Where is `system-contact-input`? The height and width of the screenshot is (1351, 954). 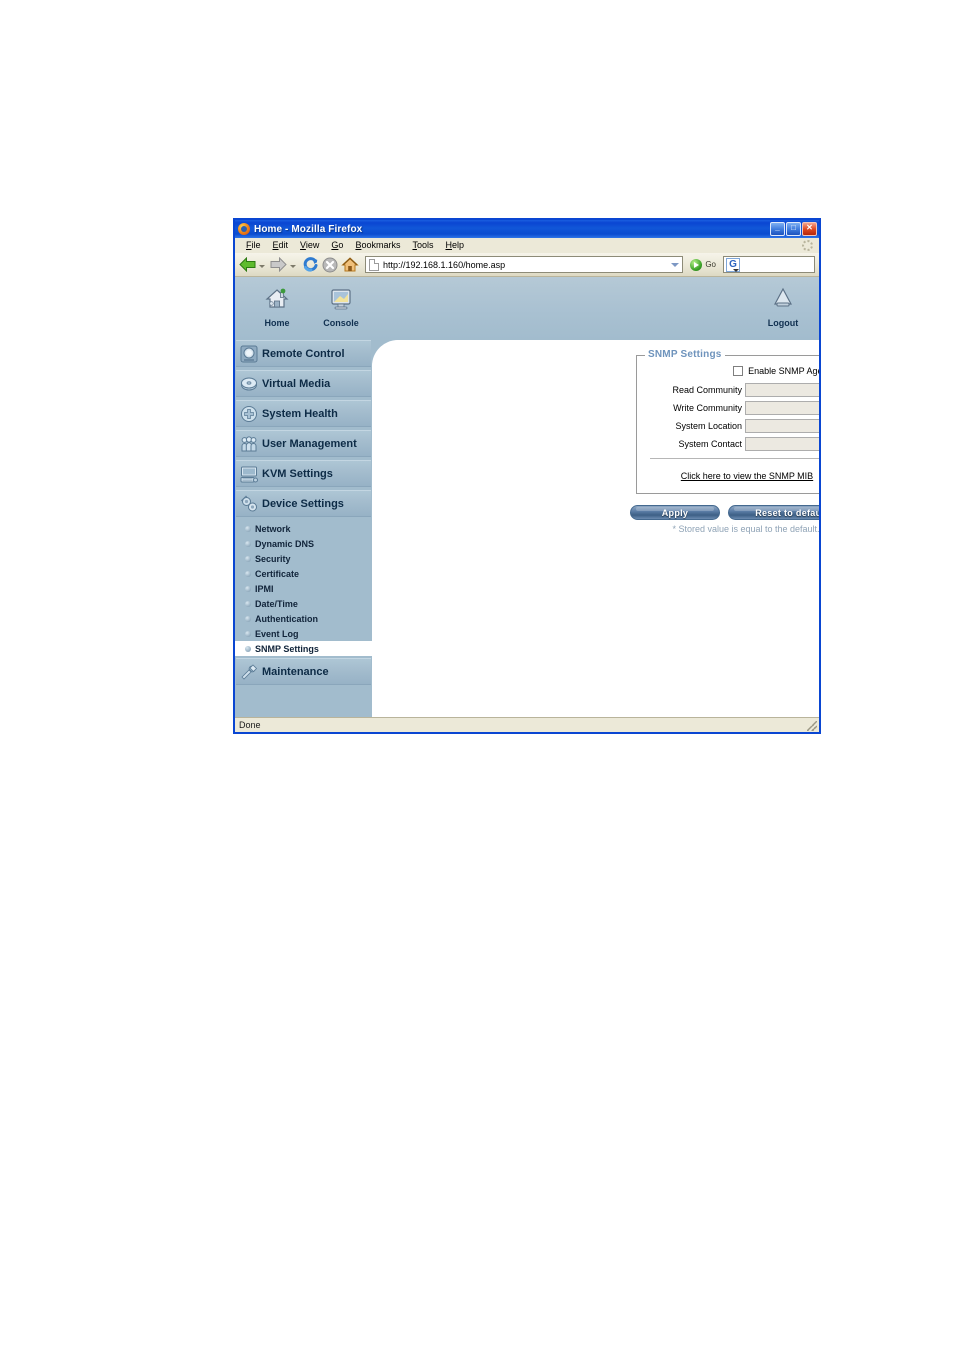
system-contact-input is located at coordinates (782, 444).